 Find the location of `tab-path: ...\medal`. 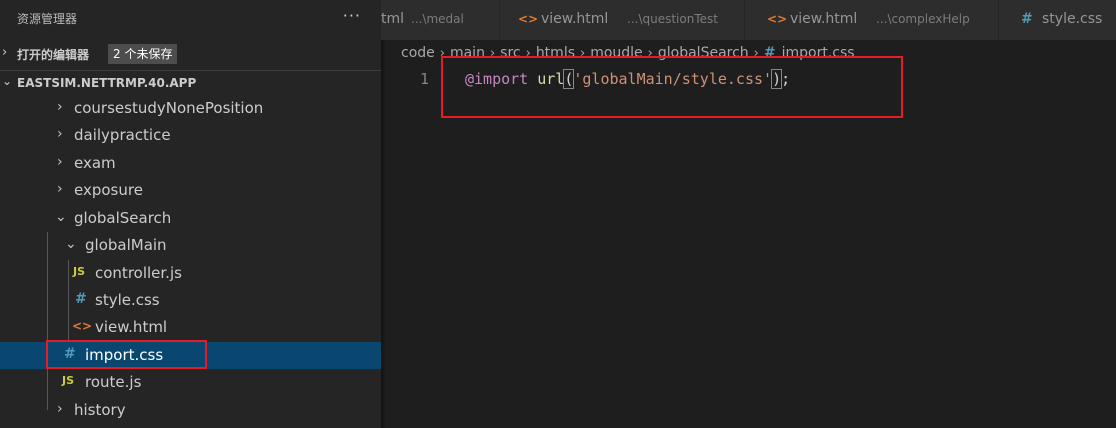

tab-path: ...\medal is located at coordinates (437, 19).